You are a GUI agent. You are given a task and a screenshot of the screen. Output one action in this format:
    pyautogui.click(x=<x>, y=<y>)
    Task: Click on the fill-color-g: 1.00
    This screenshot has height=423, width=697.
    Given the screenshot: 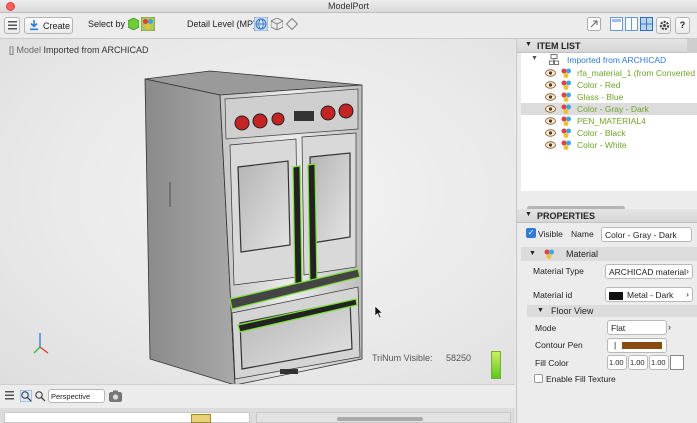 What is the action you would take?
    pyautogui.click(x=638, y=362)
    